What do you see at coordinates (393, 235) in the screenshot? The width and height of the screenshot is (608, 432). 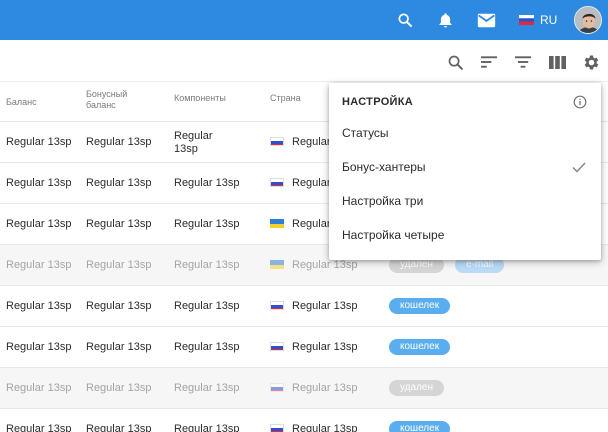 I see `settings-menu-item-label: Настройка четыре` at bounding box center [393, 235].